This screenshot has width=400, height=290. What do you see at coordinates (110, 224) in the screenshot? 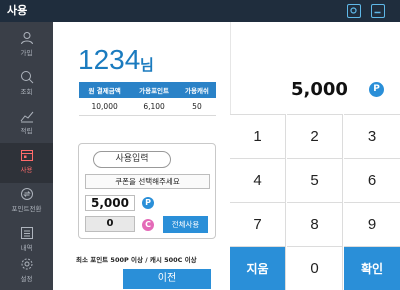
I see `cash-amount-input: 0` at bounding box center [110, 224].